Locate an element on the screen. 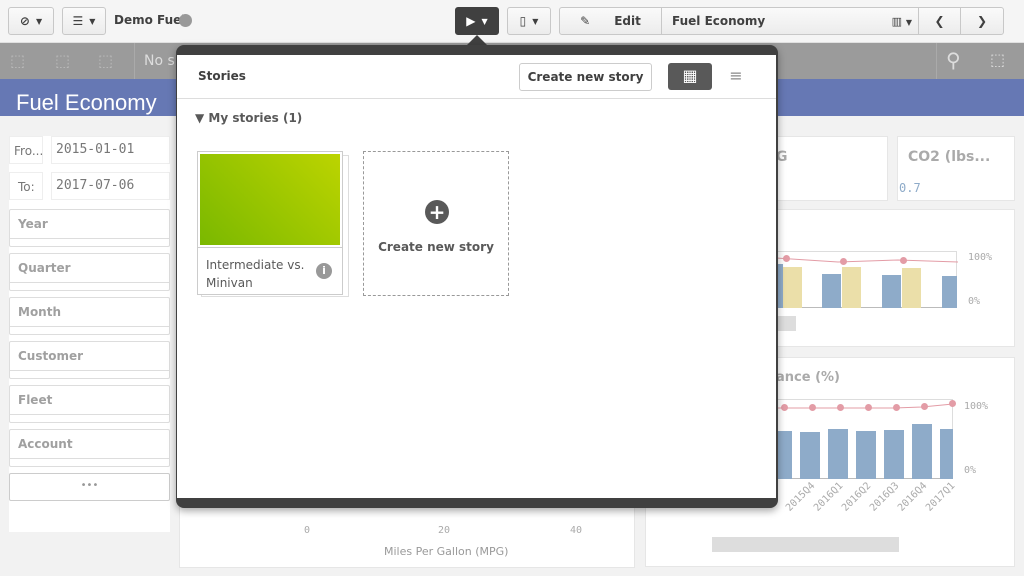  filter-fleet: Fleet is located at coordinates (89, 404).